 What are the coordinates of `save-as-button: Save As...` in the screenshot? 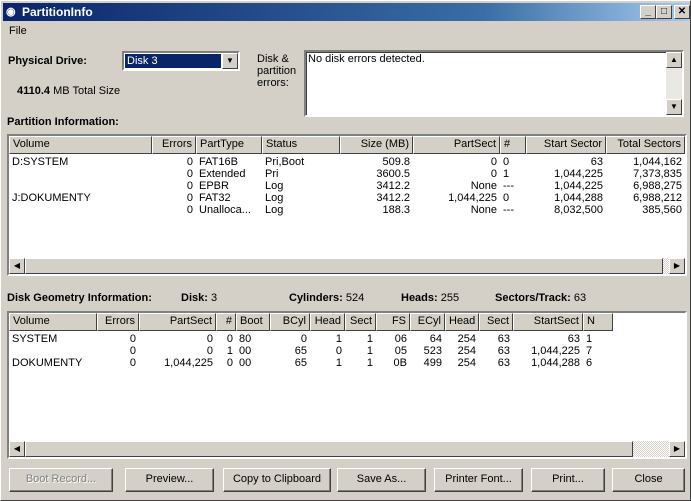 It's located at (381, 480).